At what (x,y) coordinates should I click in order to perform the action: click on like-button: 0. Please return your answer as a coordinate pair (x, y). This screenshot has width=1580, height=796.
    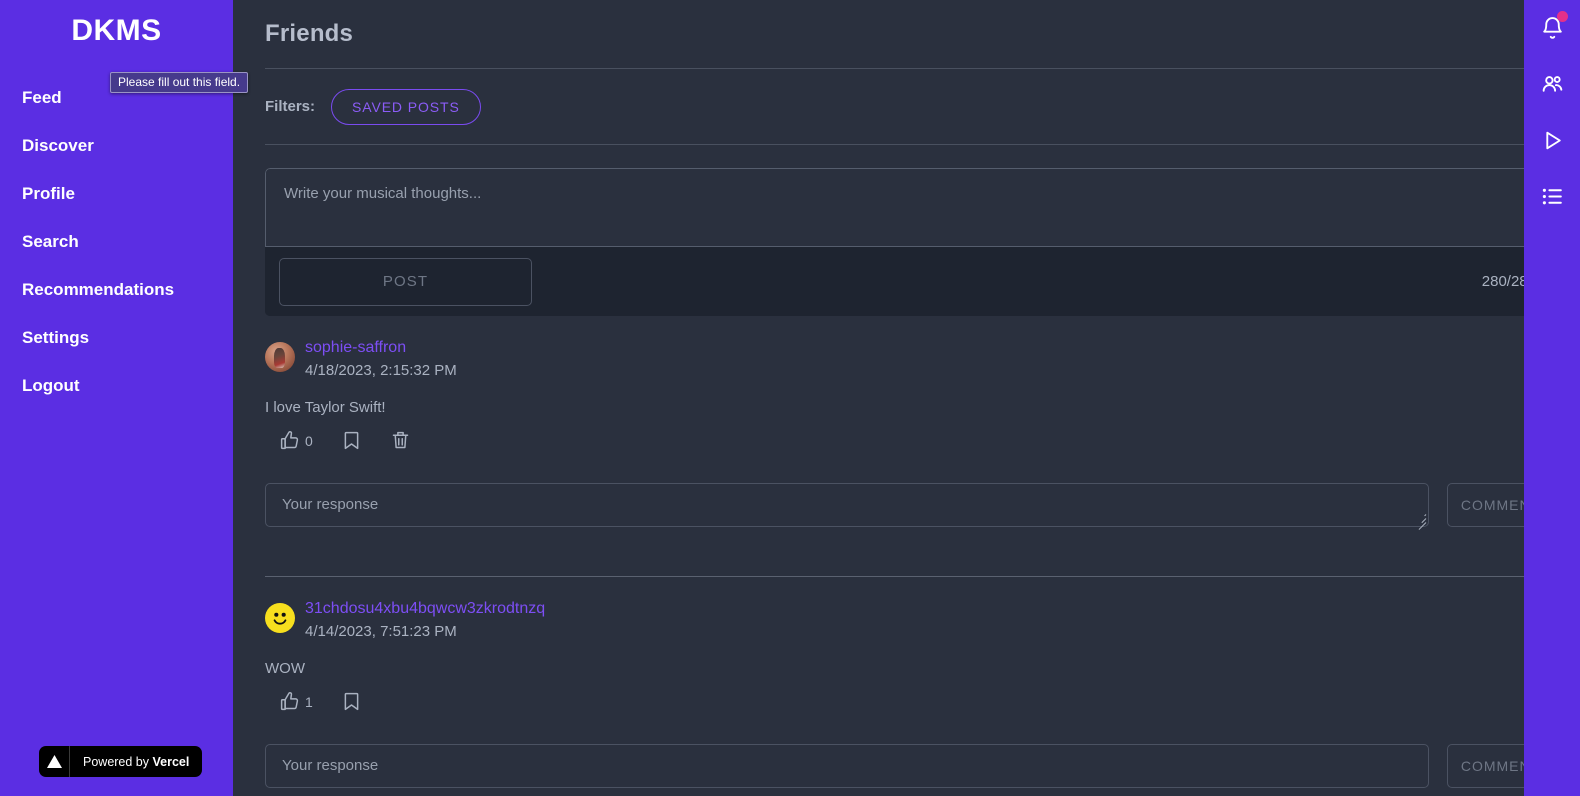
    Looking at the image, I should click on (296, 440).